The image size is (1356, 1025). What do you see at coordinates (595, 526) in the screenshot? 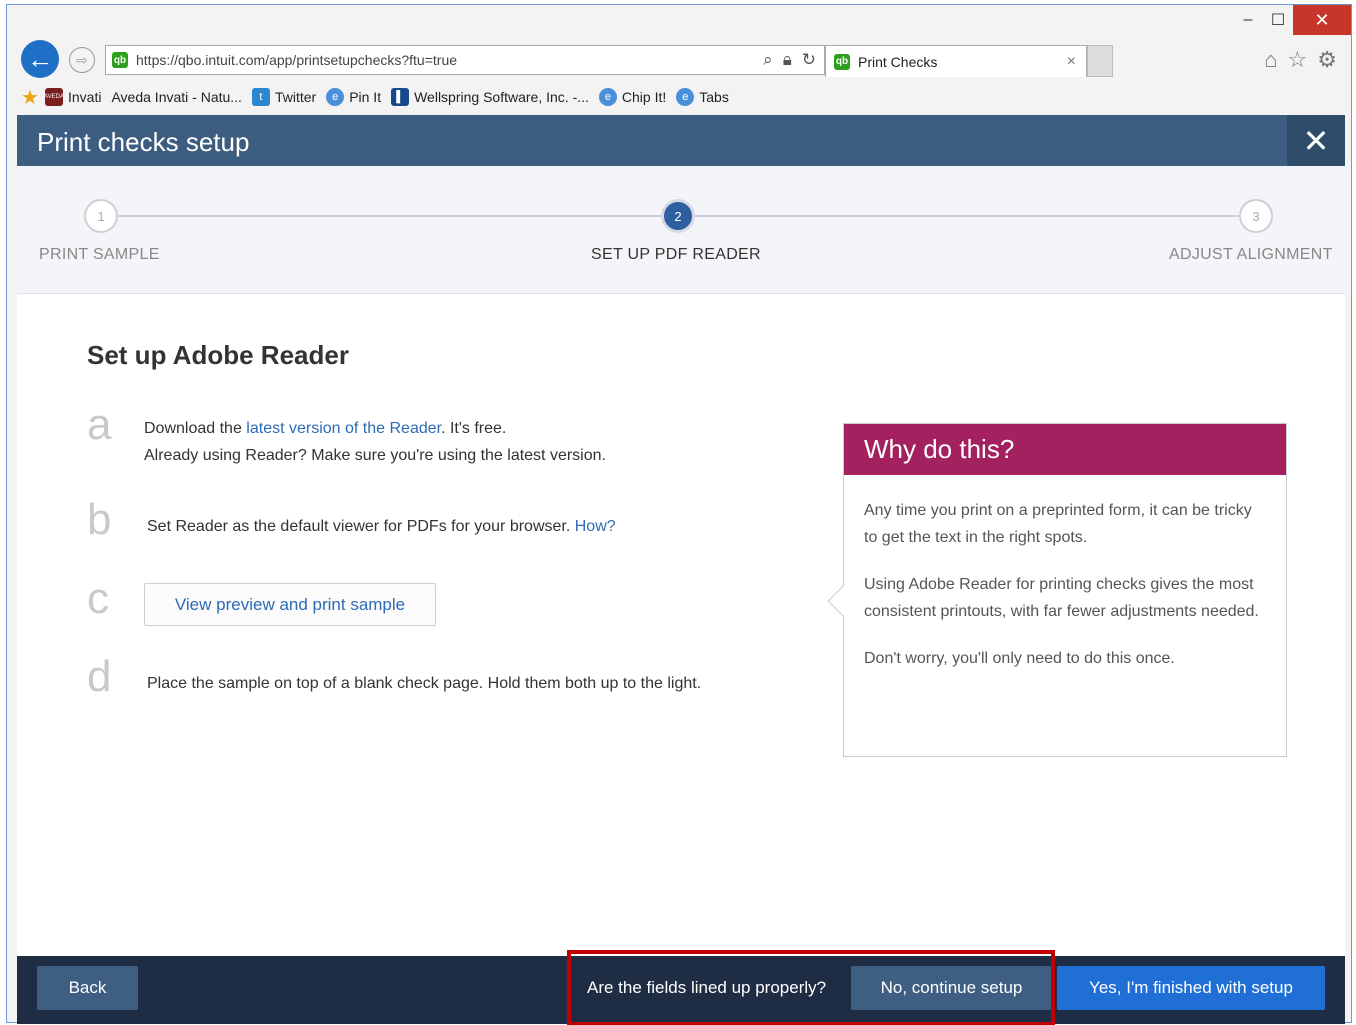
I see `how-link: How?` at bounding box center [595, 526].